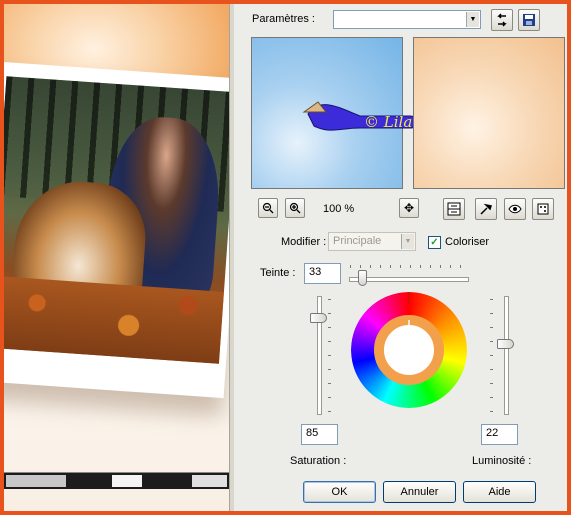 This screenshot has height=515, width=571. I want to click on modifier-label: Modifier :, so click(304, 242).